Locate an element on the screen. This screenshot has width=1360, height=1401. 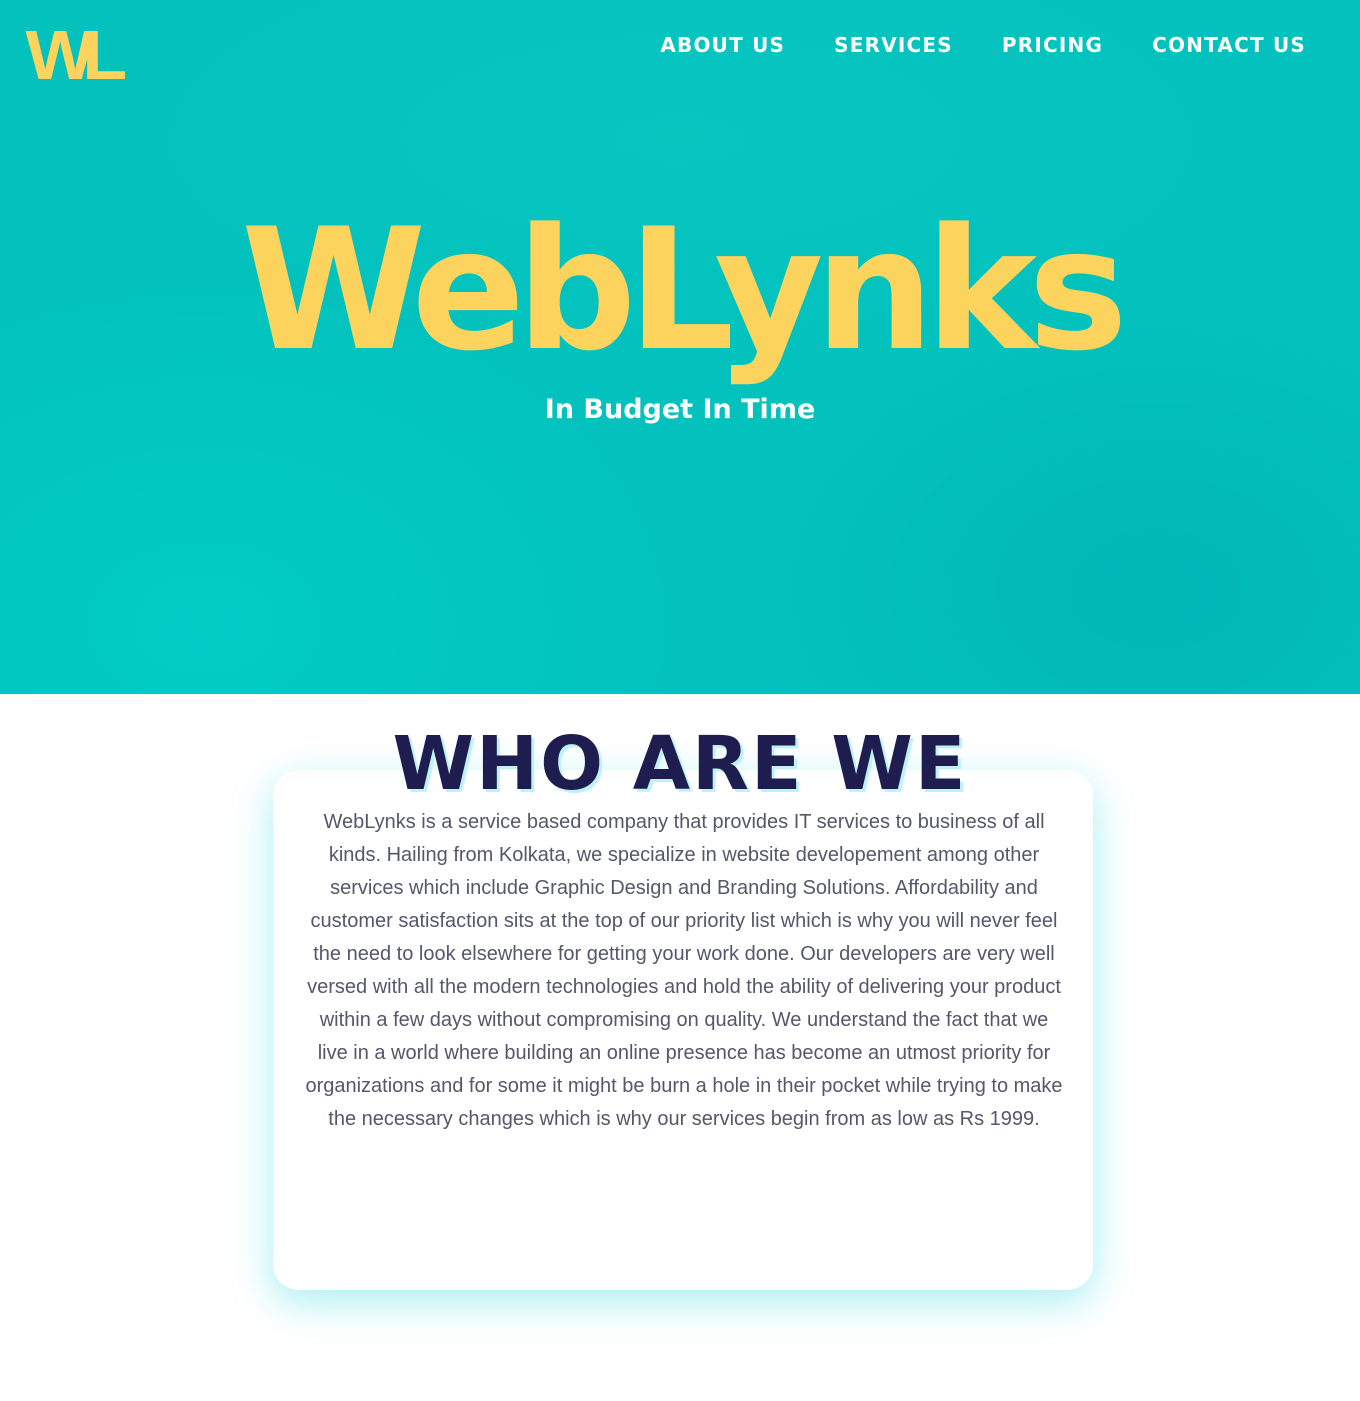
main-nav: ABOUT US SERVICES PRICING CONTACT US is located at coordinates (983, 45).